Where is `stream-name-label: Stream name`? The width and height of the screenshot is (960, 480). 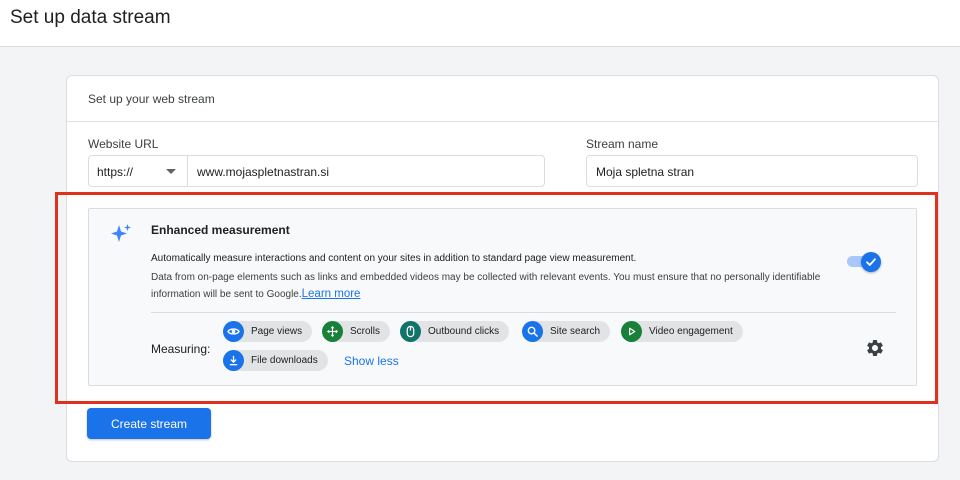 stream-name-label: Stream name is located at coordinates (622, 144).